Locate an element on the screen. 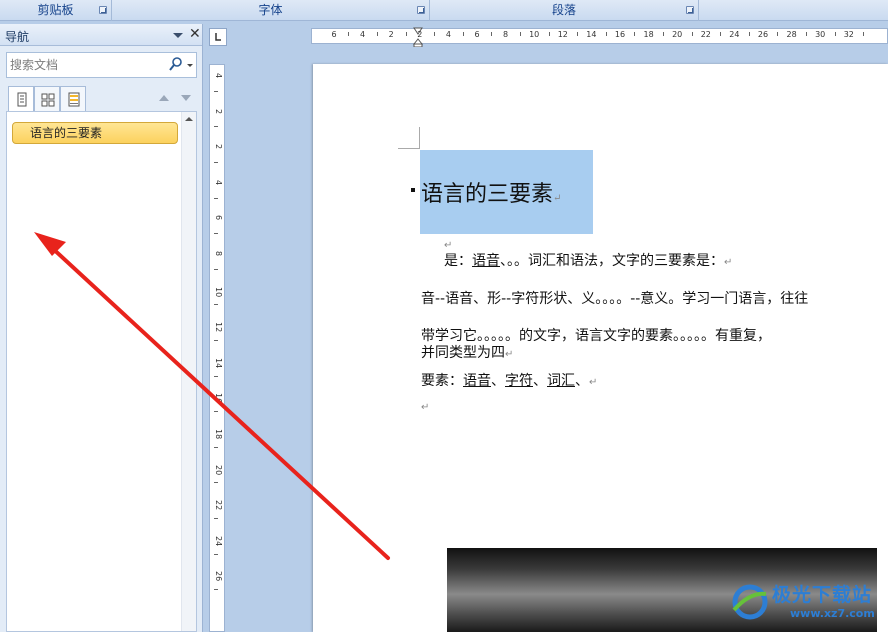 The image size is (888, 632). watermark-logo-icon is located at coordinates (750, 602).